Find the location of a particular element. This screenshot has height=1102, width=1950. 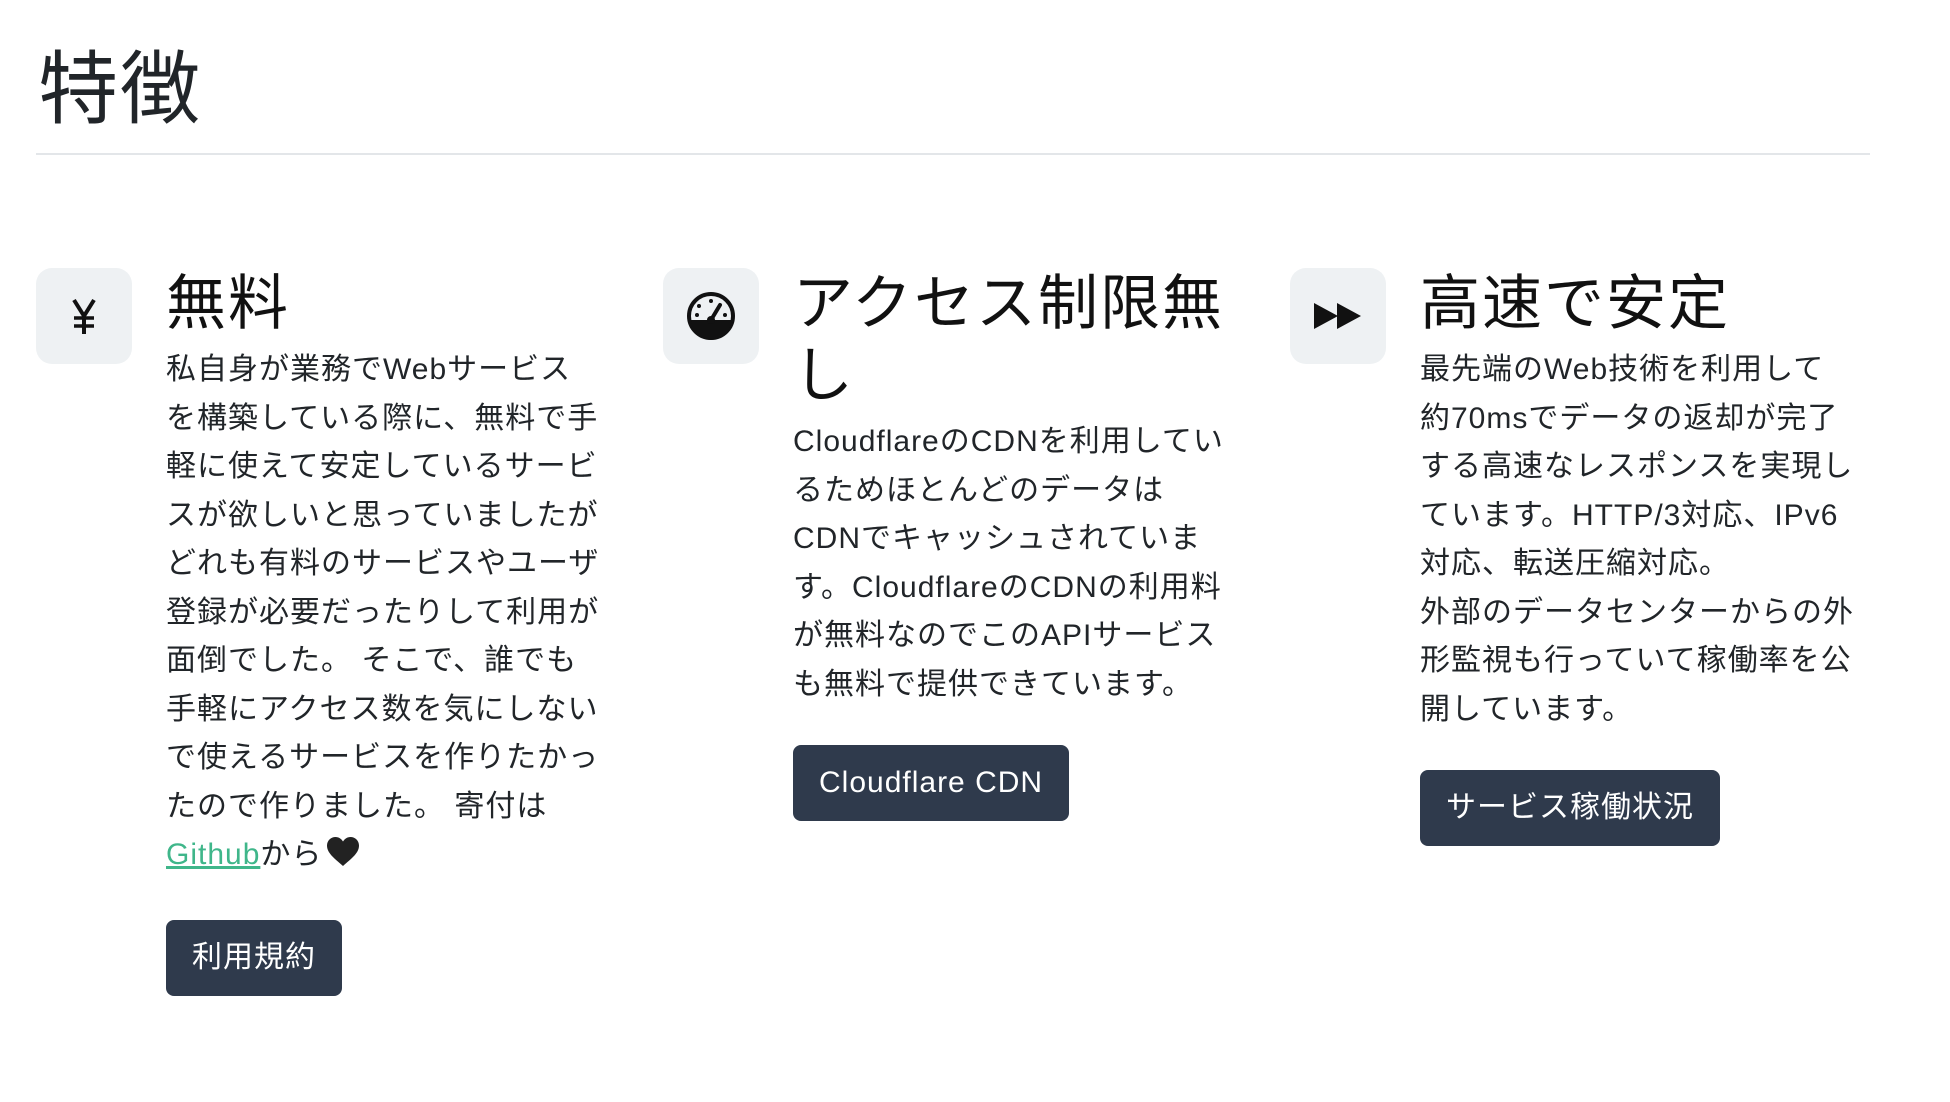

terms-button: 利用規約 is located at coordinates (254, 957).